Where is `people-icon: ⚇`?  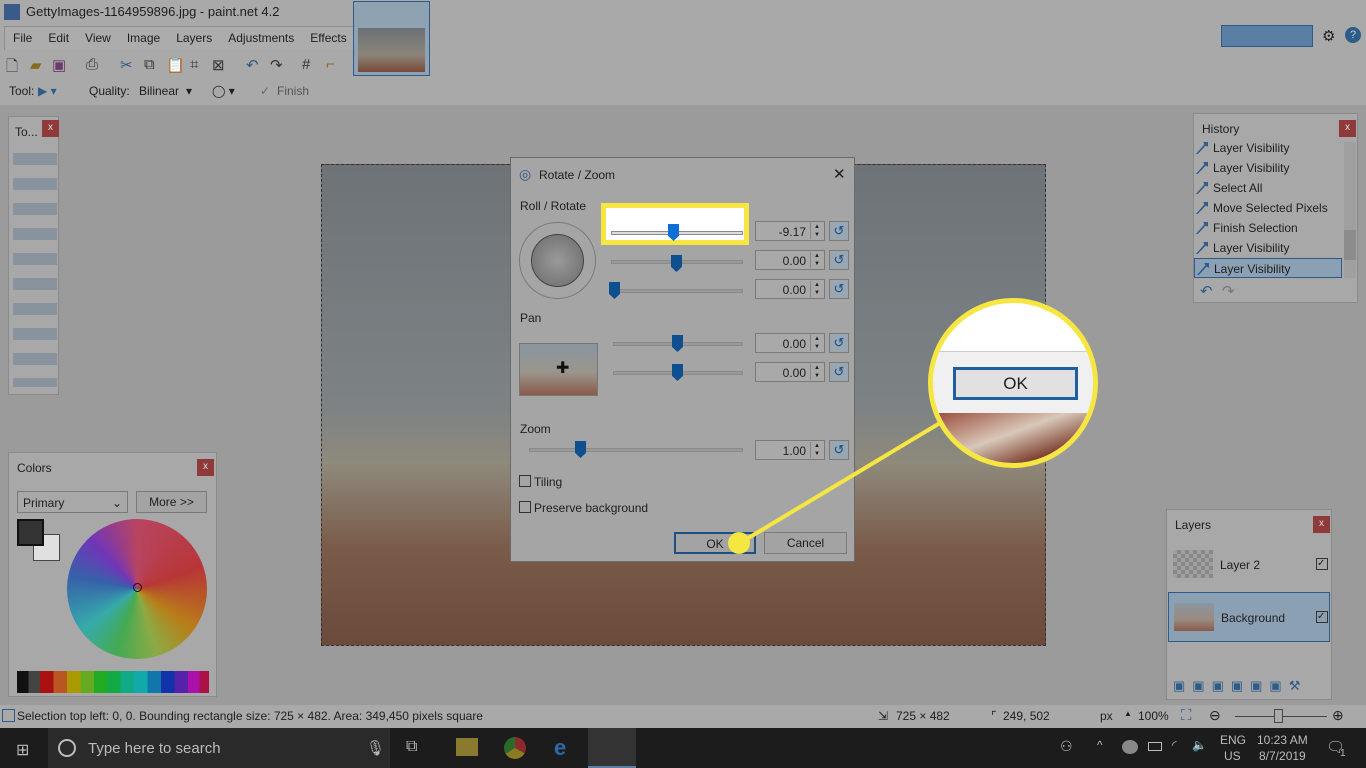 people-icon: ⚇ is located at coordinates (1066, 746).